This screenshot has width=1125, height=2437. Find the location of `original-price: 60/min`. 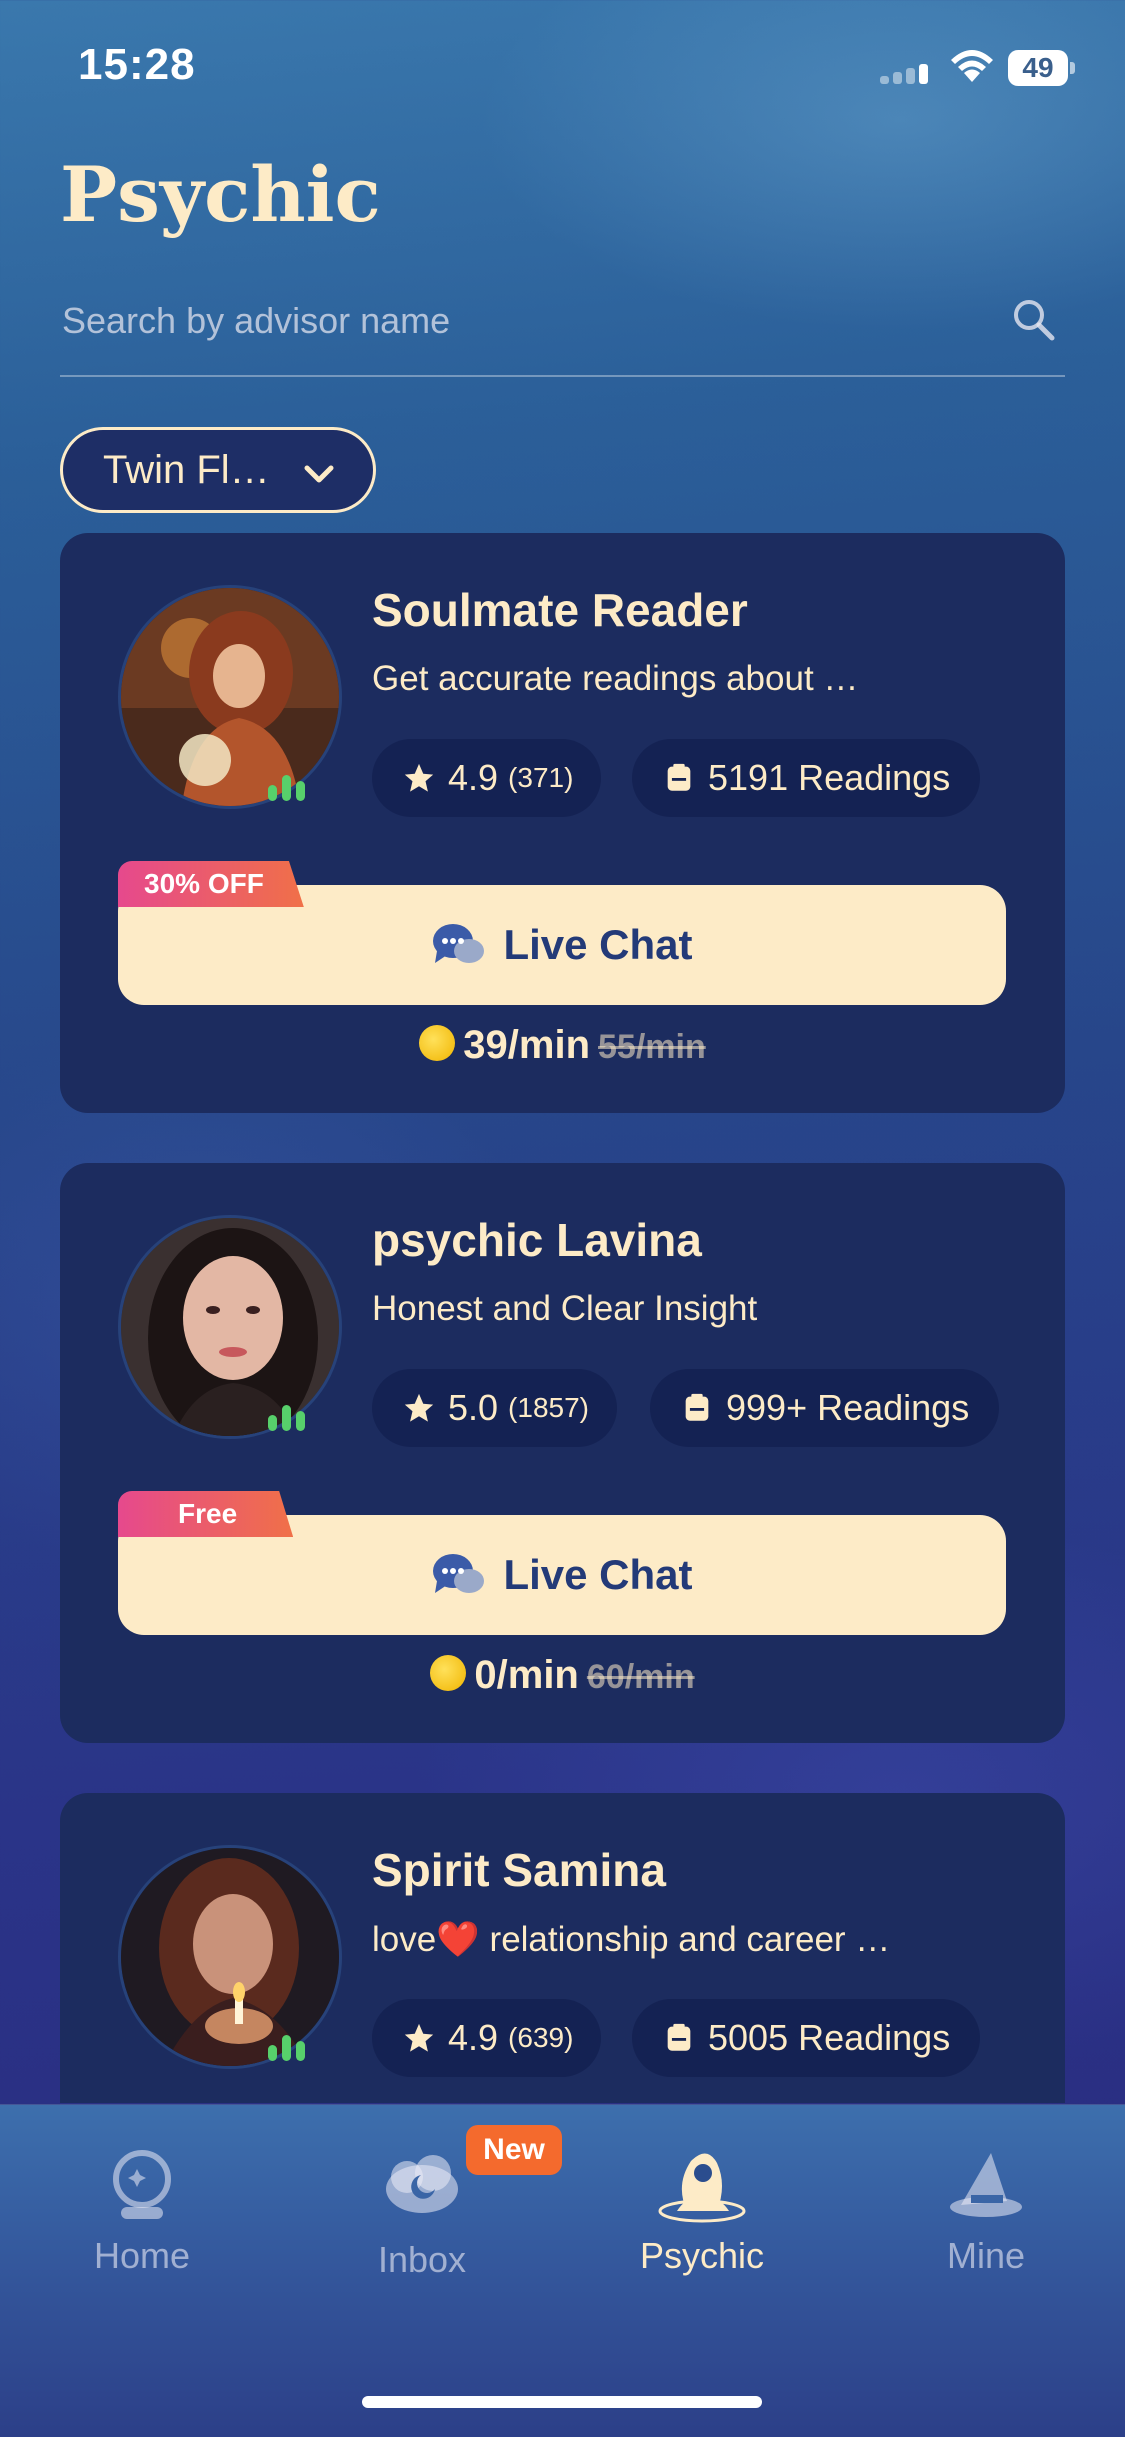

original-price: 60/min is located at coordinates (640, 1677).